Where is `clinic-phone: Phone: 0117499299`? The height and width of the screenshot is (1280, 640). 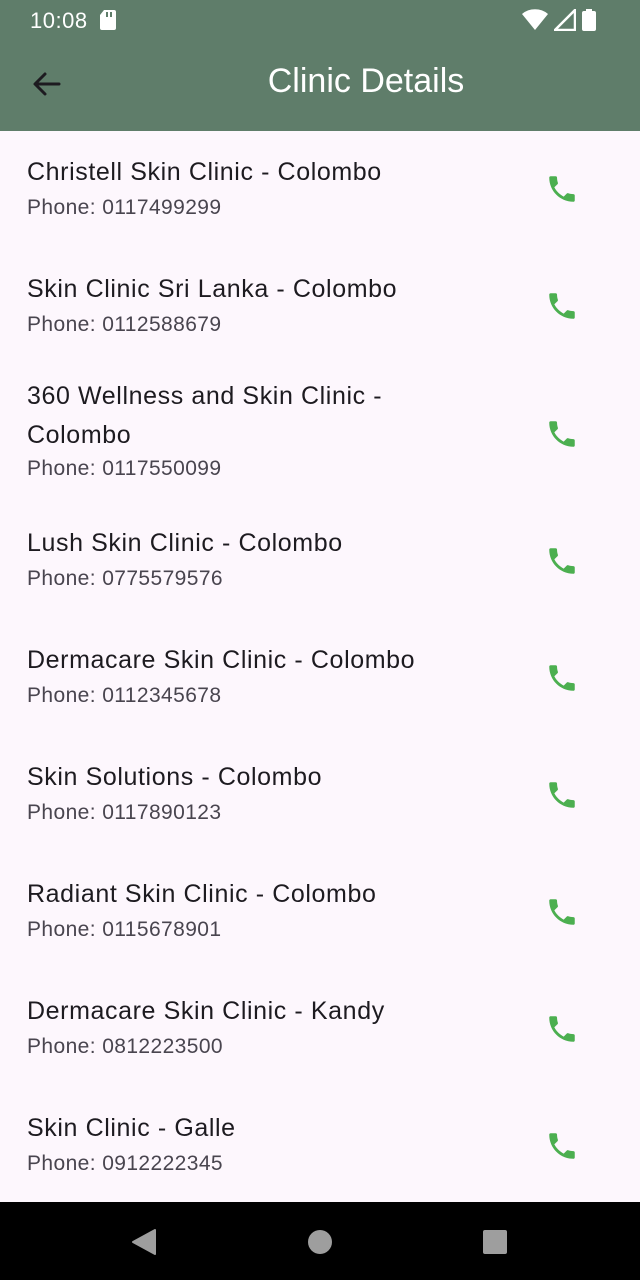 clinic-phone: Phone: 0117499299 is located at coordinates (124, 207).